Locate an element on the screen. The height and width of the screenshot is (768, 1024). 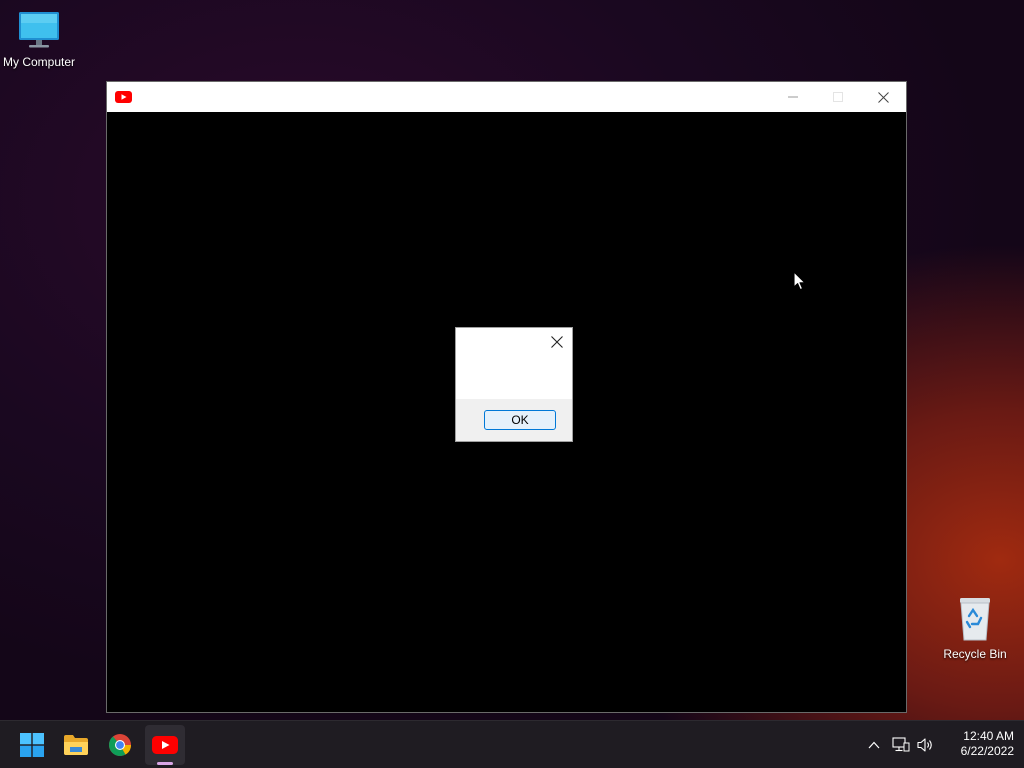
show-hidden-icons-button is located at coordinates (874, 745).